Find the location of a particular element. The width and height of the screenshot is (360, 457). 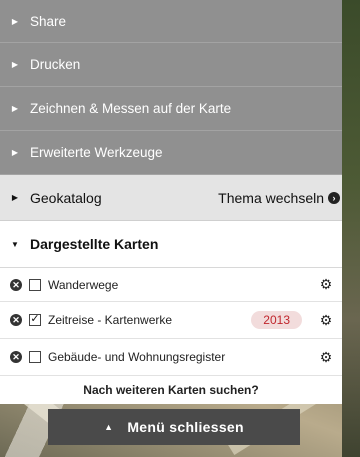

menu-item-share: ▶ Share is located at coordinates (171, 21).